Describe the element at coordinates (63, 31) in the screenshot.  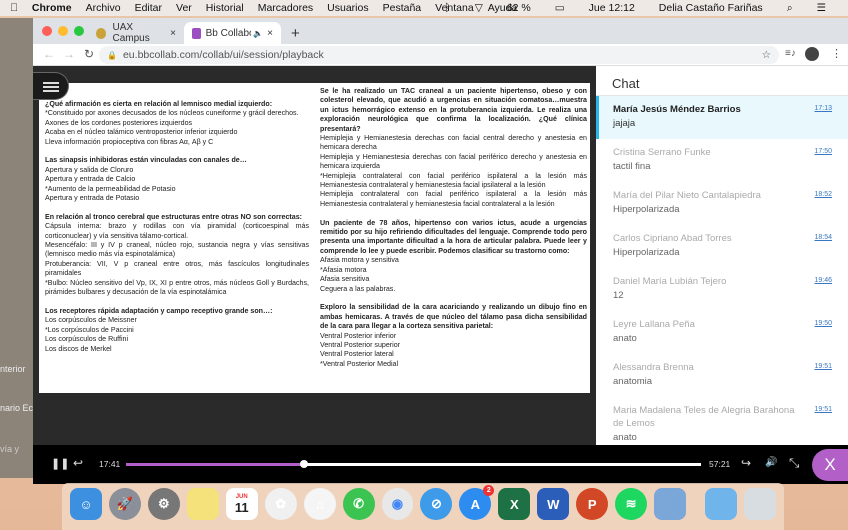
I see `minimize-window-button` at that location.